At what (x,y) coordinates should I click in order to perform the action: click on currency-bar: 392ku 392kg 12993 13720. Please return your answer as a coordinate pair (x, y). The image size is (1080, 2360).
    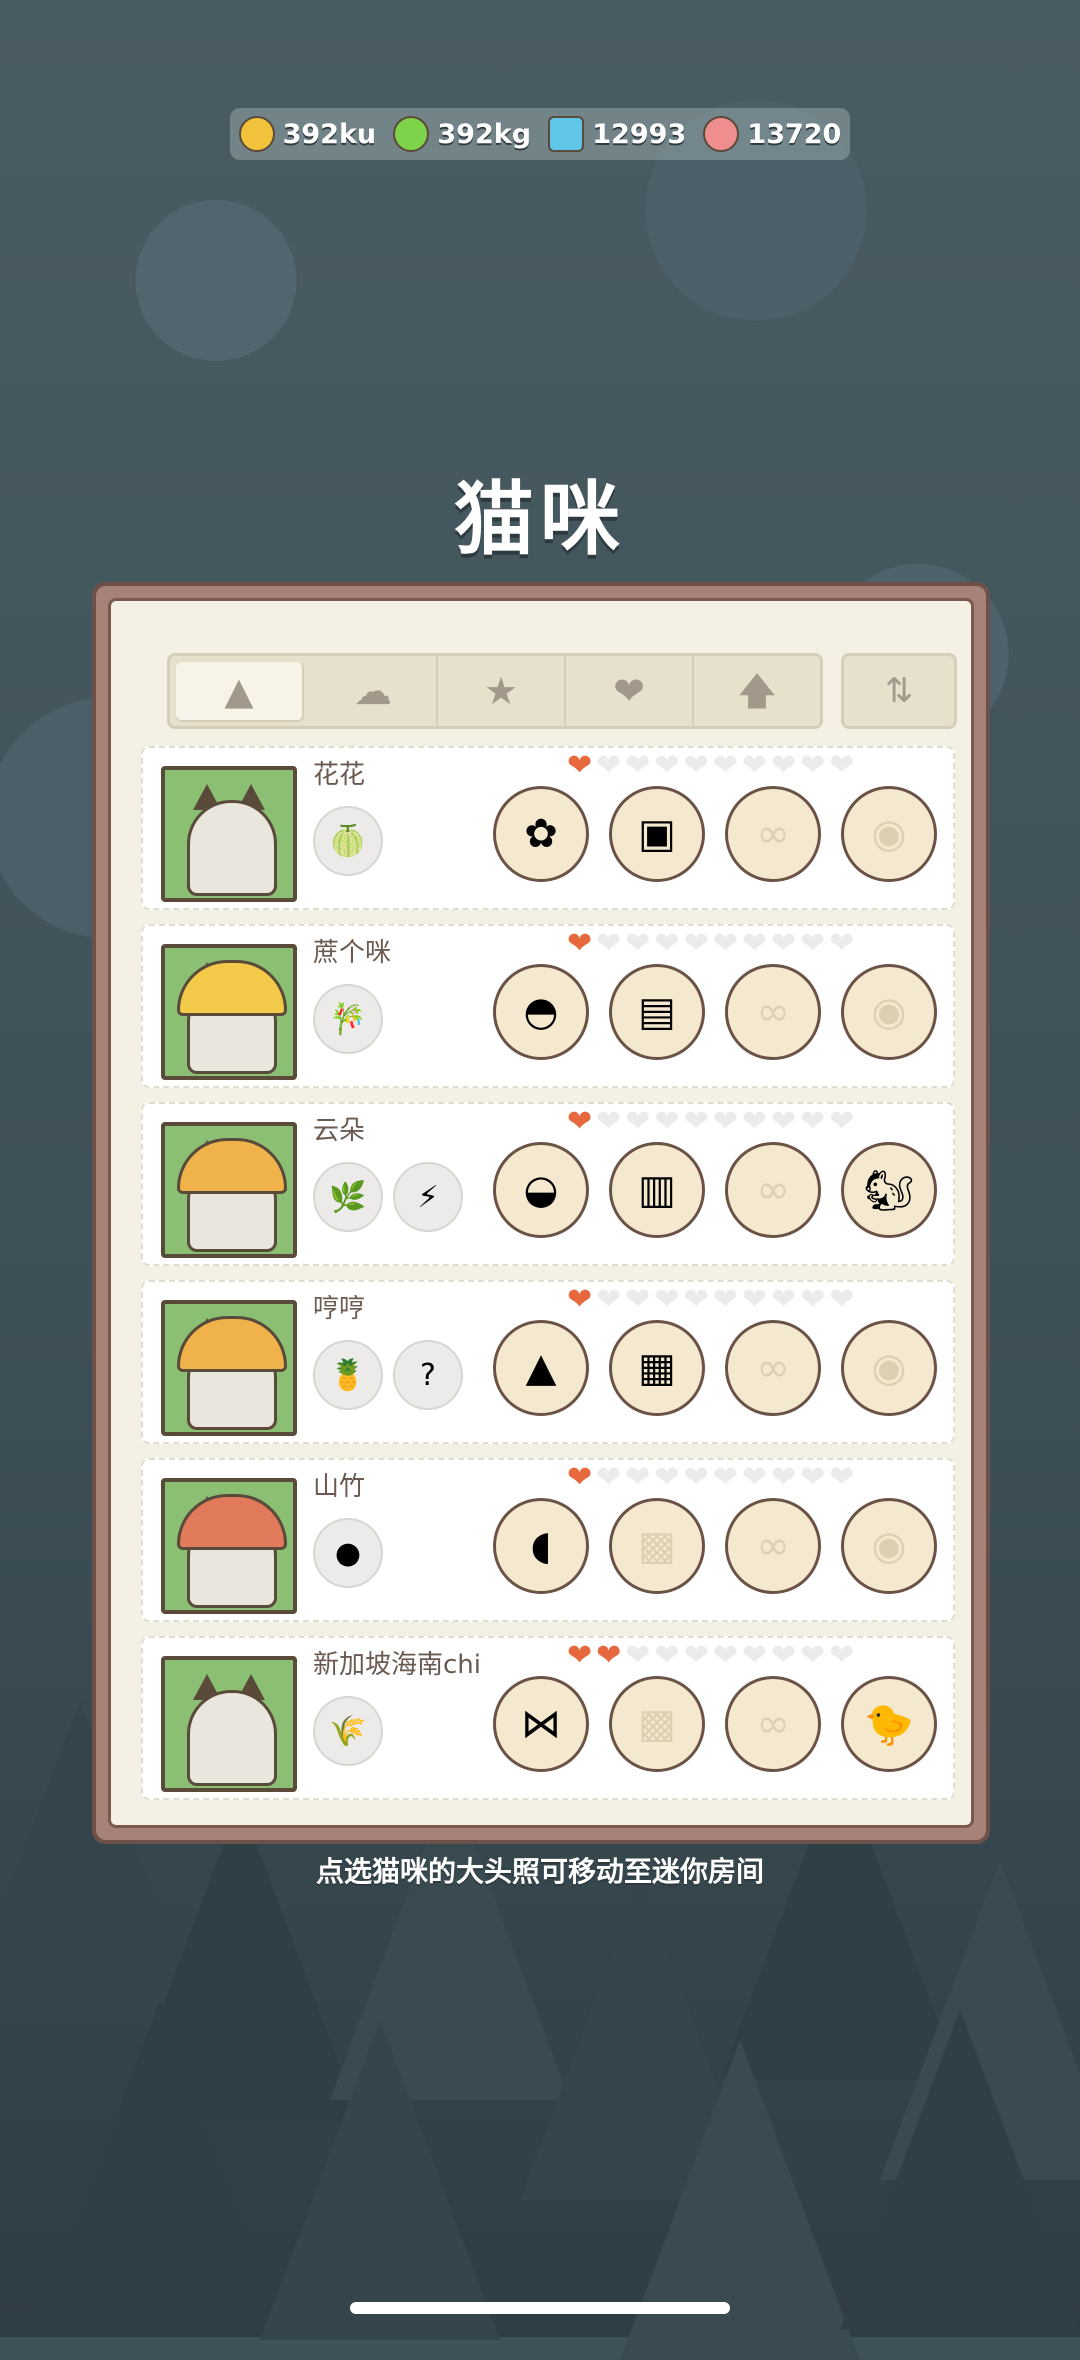
    Looking at the image, I should click on (540, 134).